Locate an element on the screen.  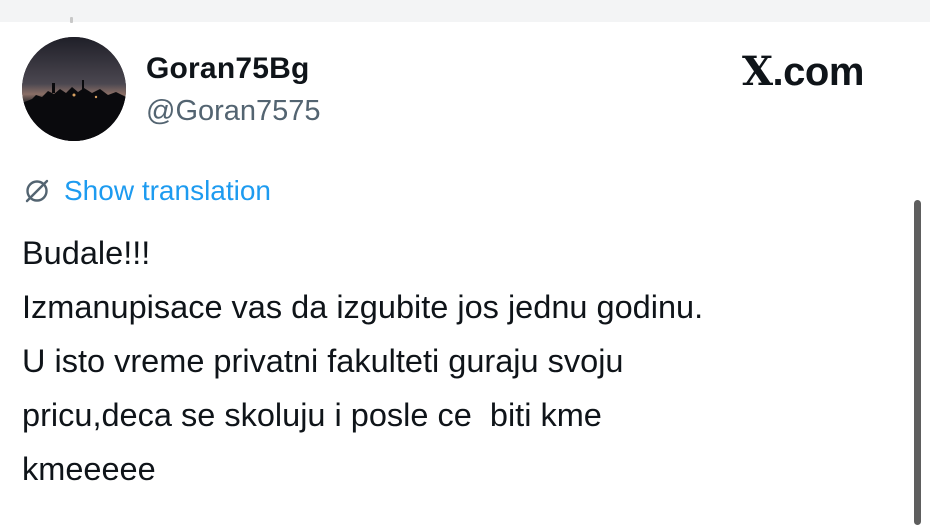
x-com-logo: X.com is located at coordinates (803, 71).